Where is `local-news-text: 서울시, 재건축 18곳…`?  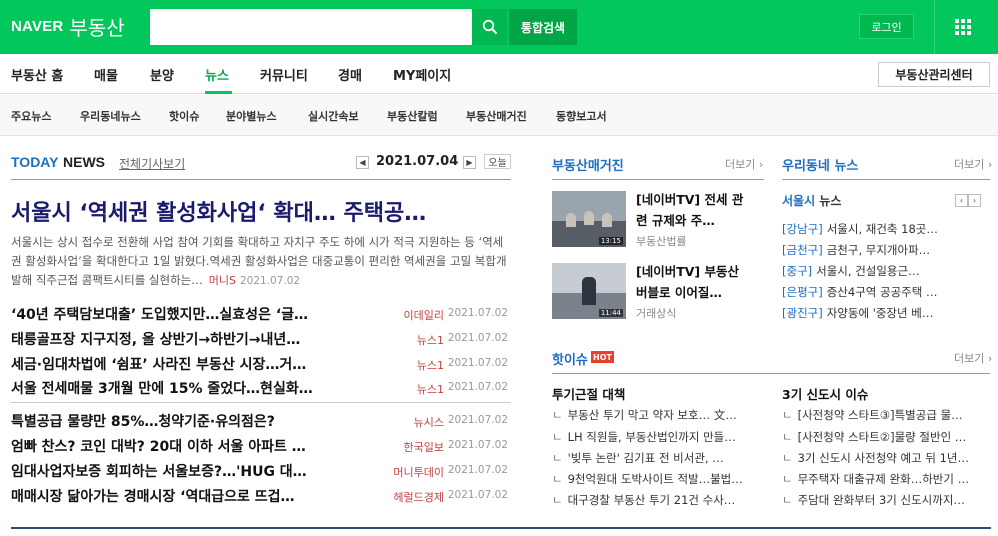 local-news-text: 서울시, 재건축 18곳… is located at coordinates (882, 229).